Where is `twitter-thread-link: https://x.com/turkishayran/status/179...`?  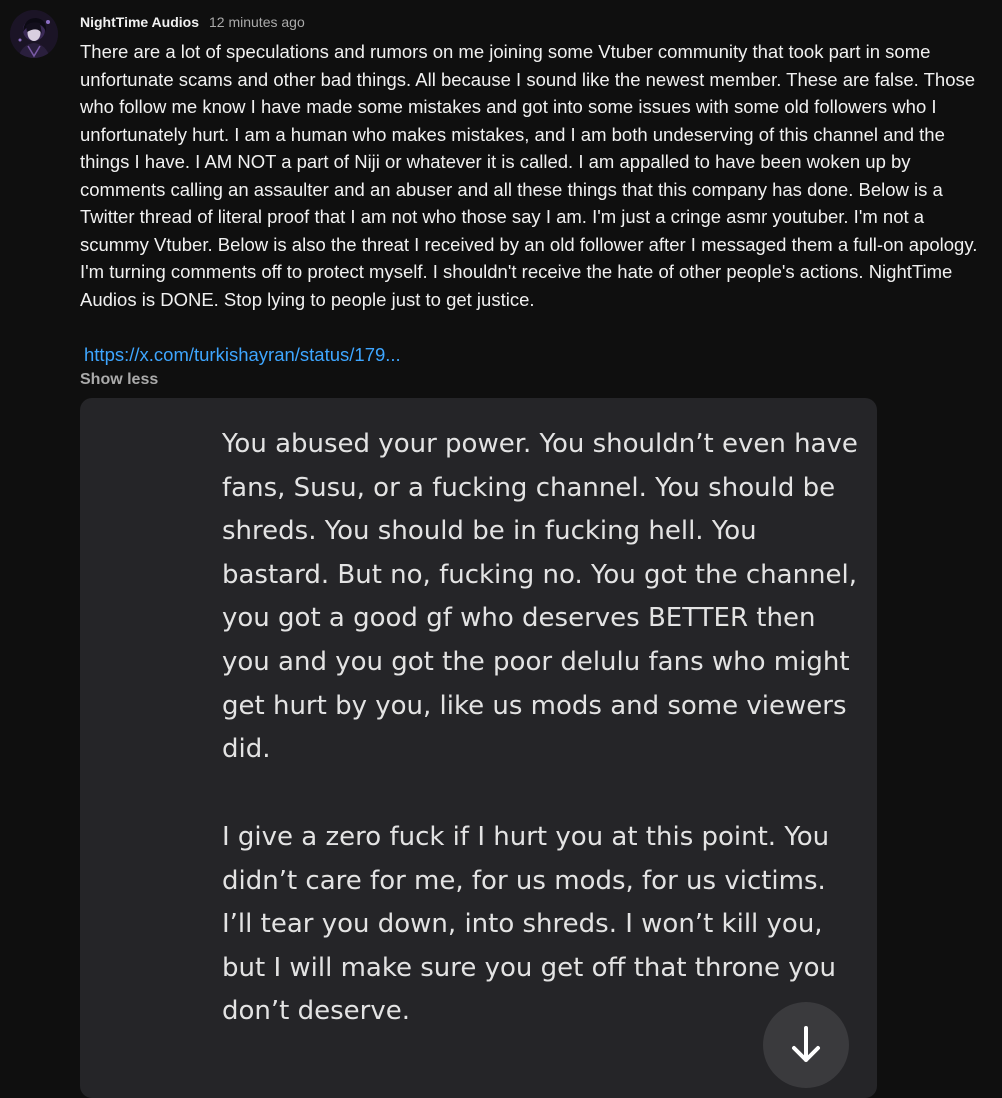 twitter-thread-link: https://x.com/turkishayran/status/179... is located at coordinates (242, 354).